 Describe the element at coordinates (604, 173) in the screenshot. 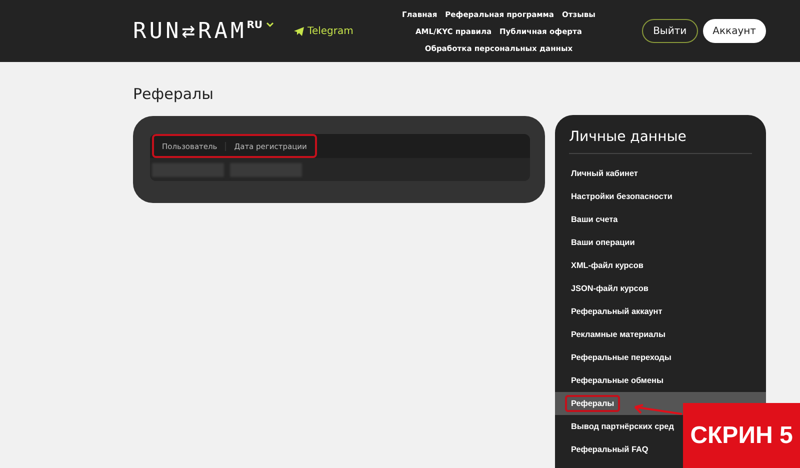

I see `sidebar-item: Личный кабинет` at that location.